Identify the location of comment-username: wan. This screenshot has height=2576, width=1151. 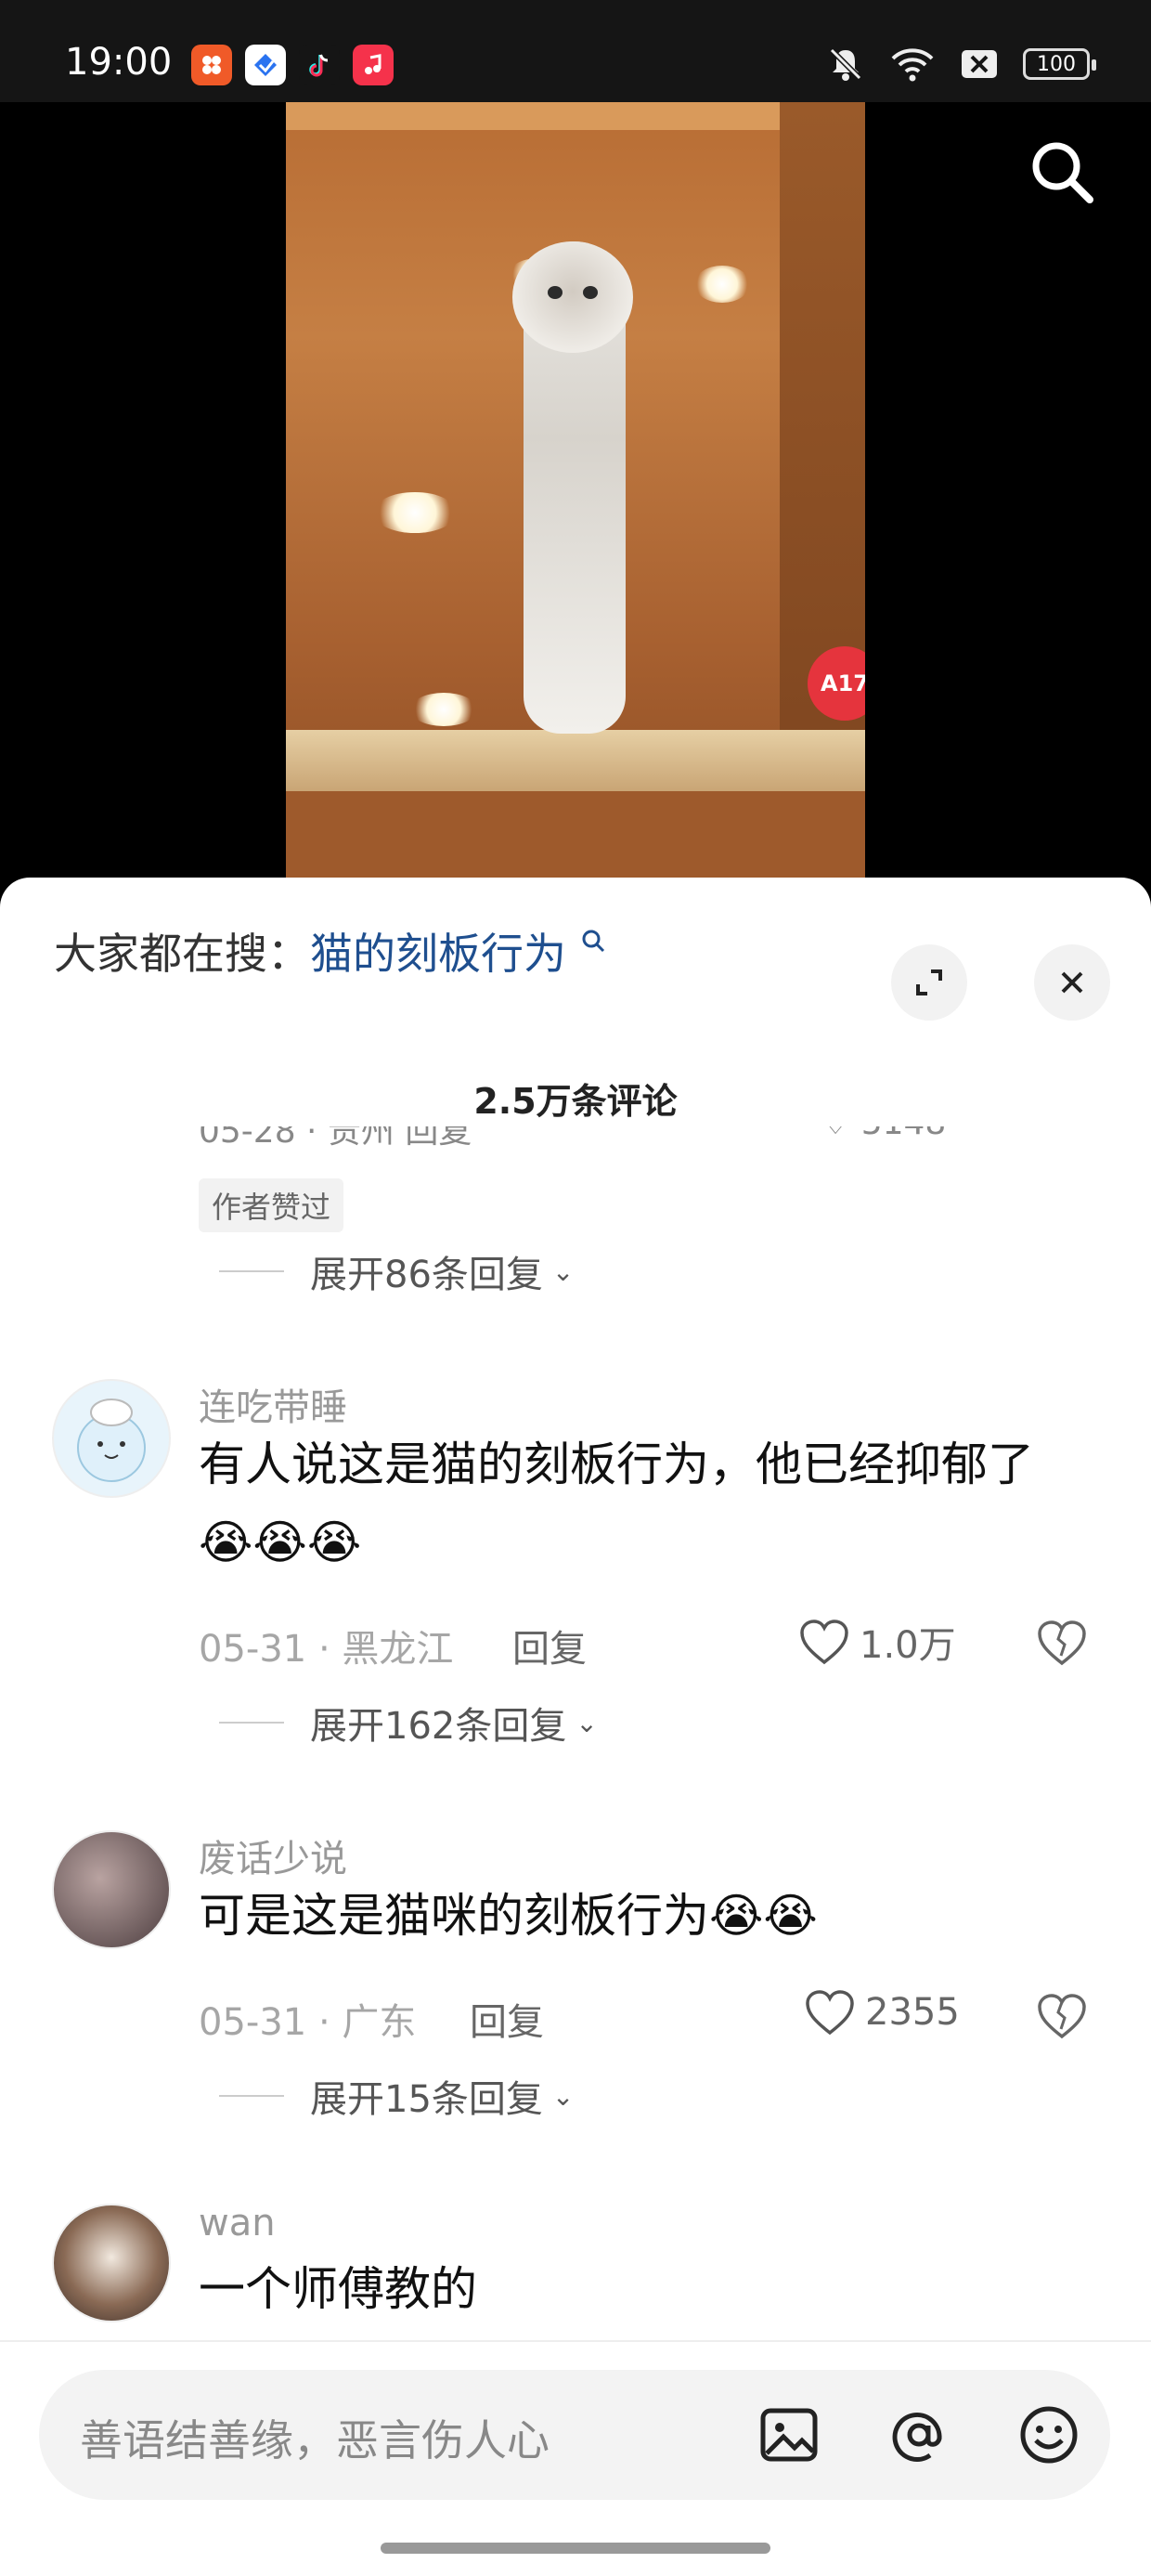
(237, 2223).